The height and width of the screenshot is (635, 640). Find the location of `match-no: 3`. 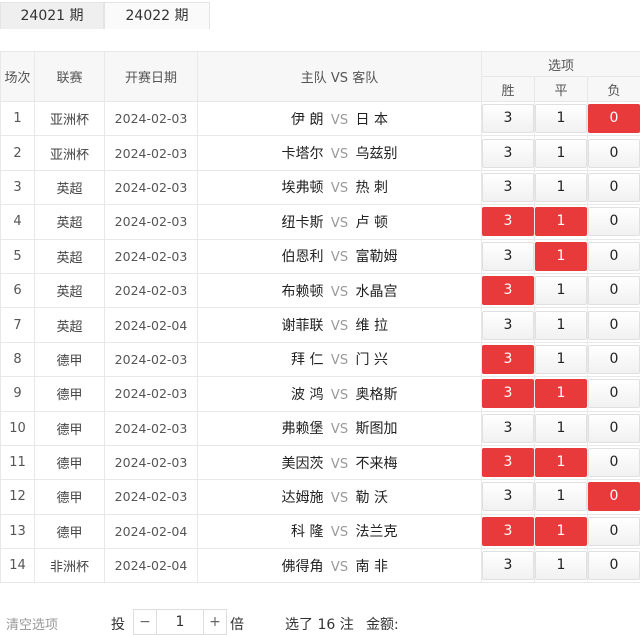

match-no: 3 is located at coordinates (18, 187).